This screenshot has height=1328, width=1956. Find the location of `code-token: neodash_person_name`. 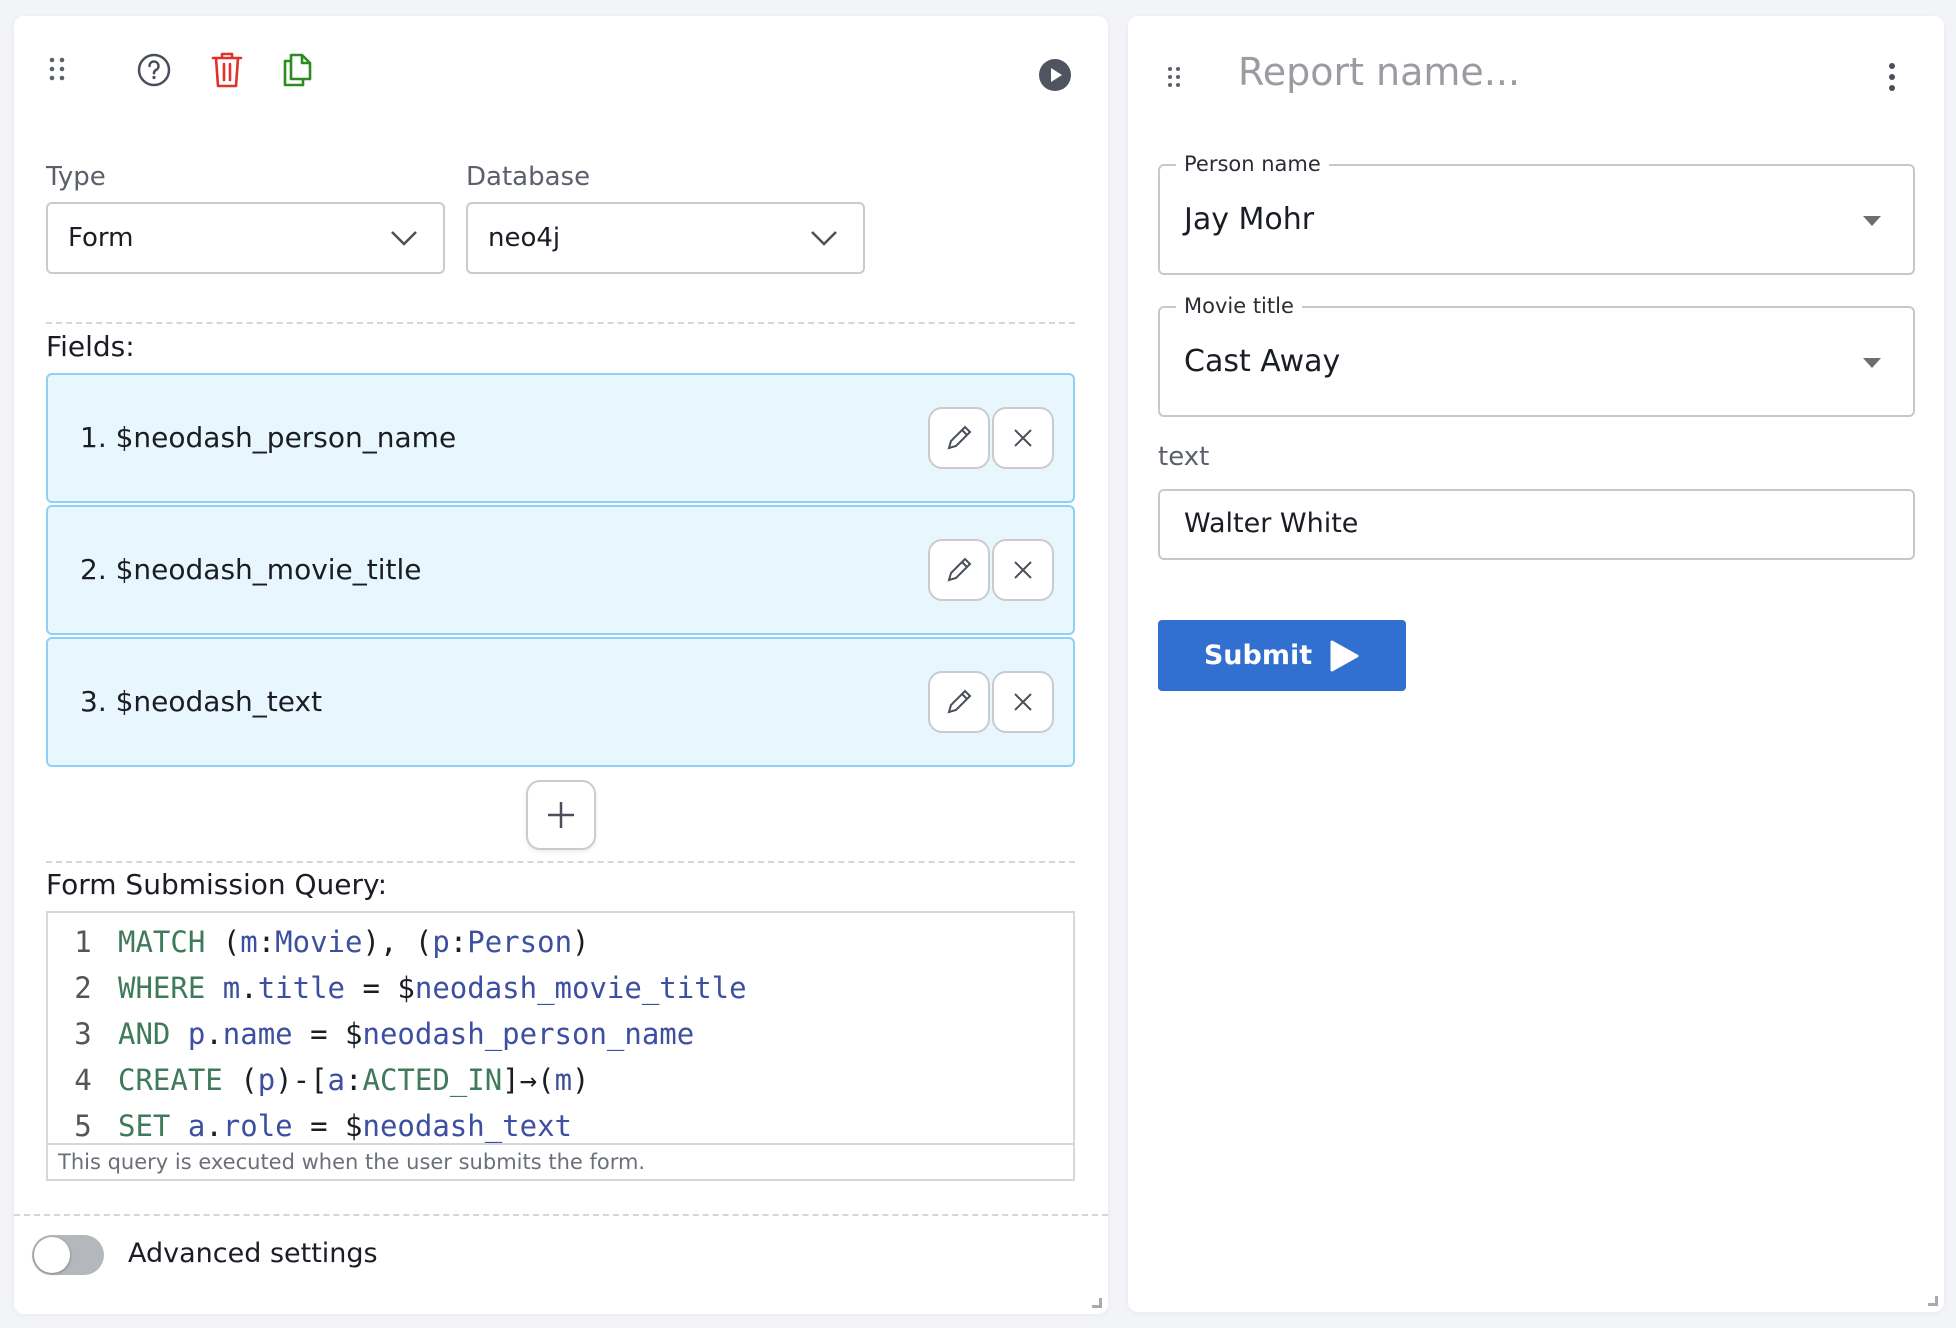

code-token: neodash_person_name is located at coordinates (528, 1034).